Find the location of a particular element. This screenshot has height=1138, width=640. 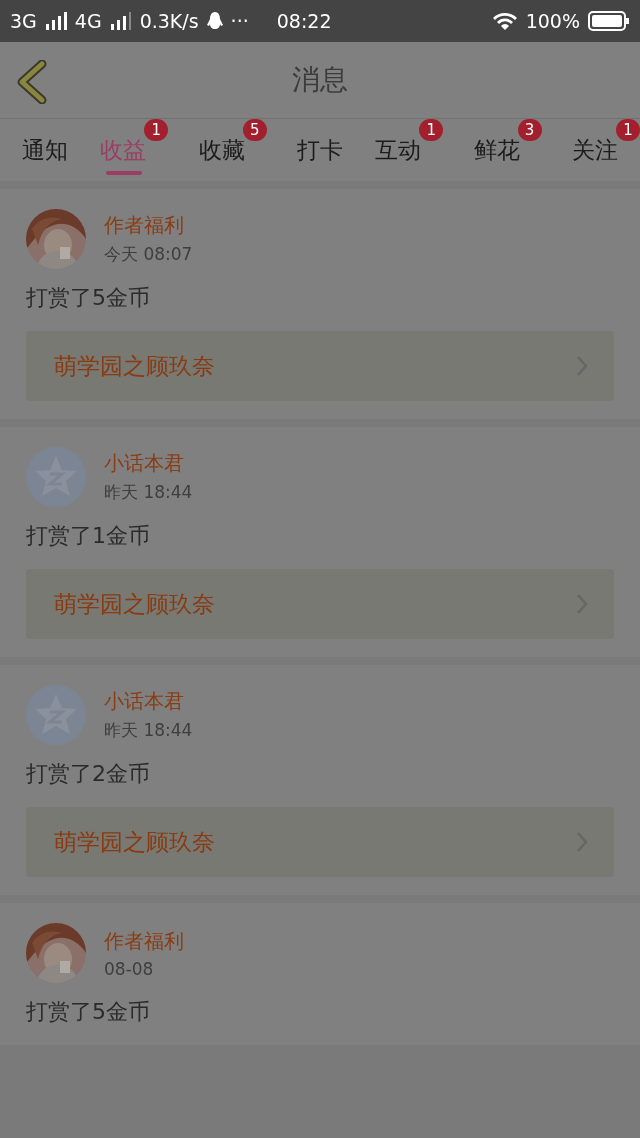

message-time: 08-08 is located at coordinates (129, 968).